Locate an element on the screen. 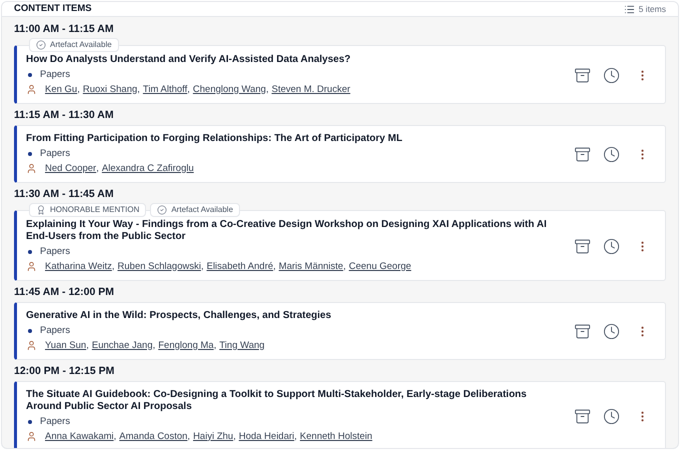  time-slot: 11:15 AM - 11:30 AM is located at coordinates (340, 115).